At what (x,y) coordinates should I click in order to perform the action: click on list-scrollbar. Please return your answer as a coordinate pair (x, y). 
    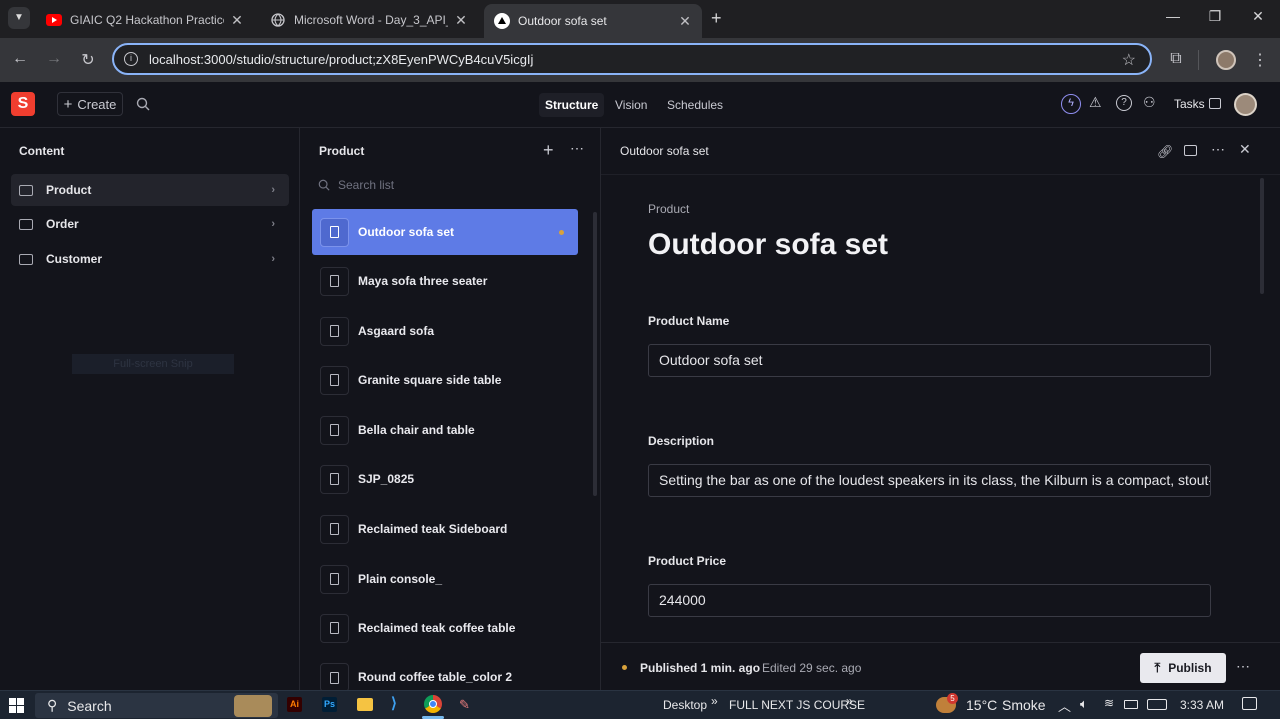
    Looking at the image, I should click on (595, 354).